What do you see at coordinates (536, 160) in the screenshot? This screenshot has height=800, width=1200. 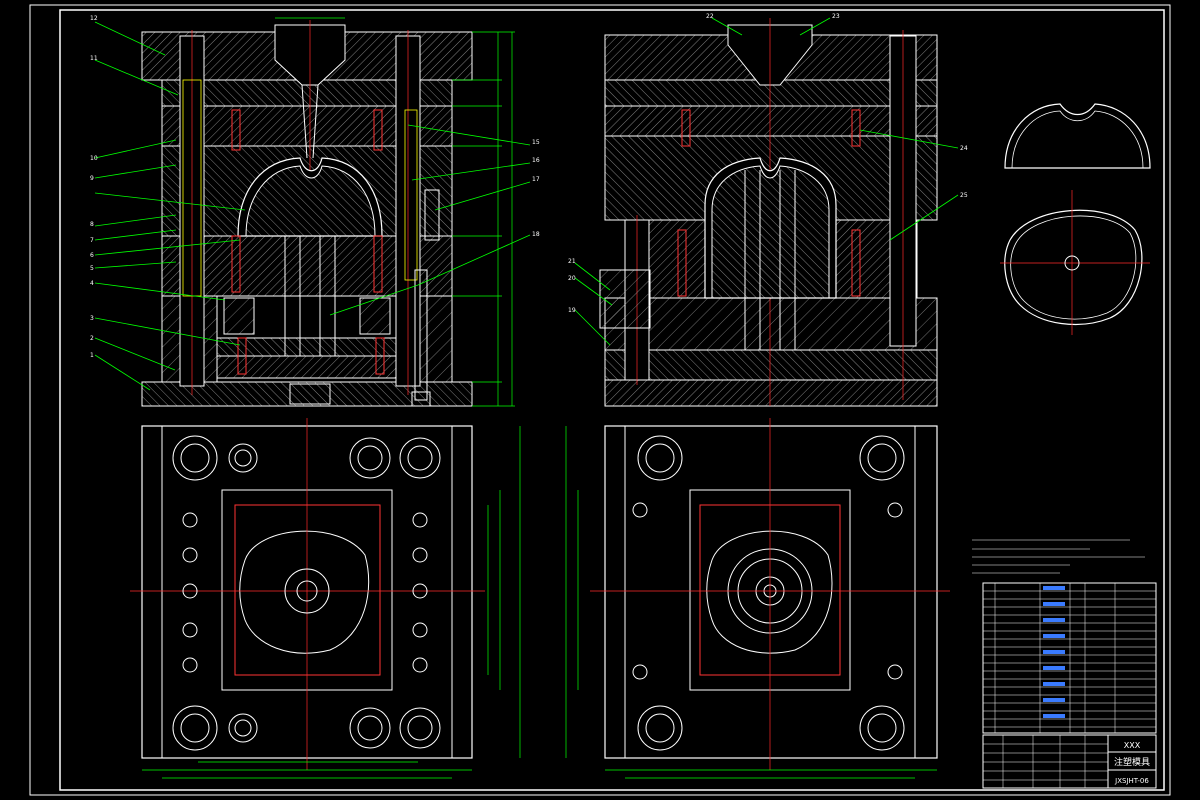 I see `label-16: 16` at bounding box center [536, 160].